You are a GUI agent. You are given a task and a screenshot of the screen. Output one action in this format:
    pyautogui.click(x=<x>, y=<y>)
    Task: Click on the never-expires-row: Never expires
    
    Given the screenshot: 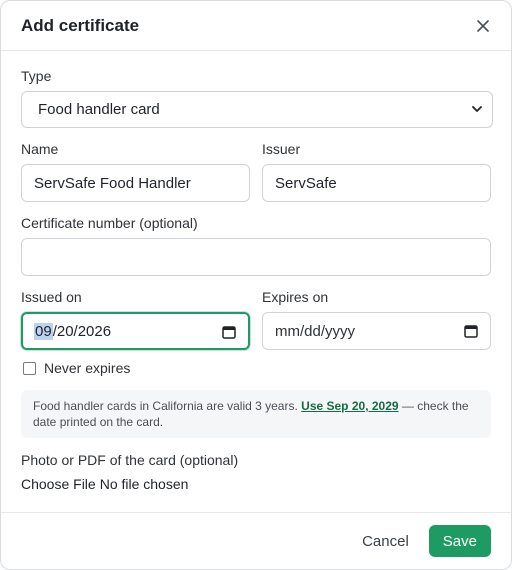 What is the action you would take?
    pyautogui.click(x=256, y=368)
    